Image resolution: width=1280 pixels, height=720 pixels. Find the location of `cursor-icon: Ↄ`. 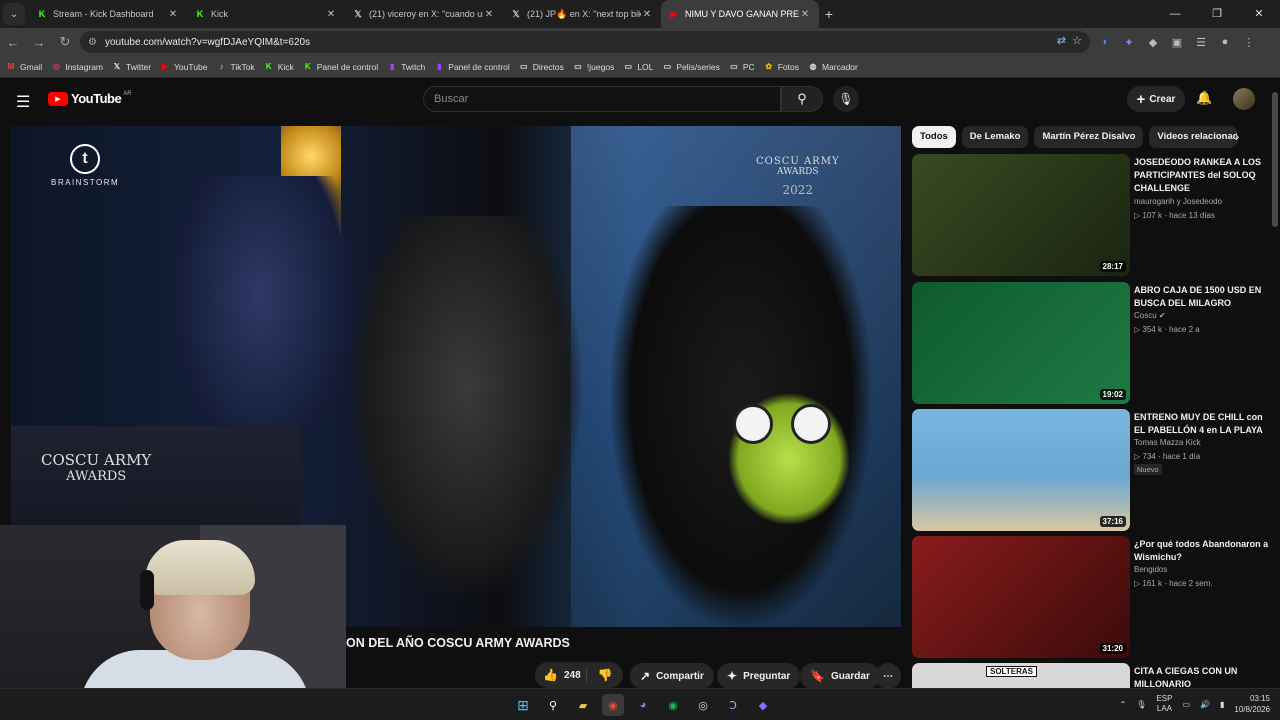

cursor-icon: Ↄ is located at coordinates (733, 705).